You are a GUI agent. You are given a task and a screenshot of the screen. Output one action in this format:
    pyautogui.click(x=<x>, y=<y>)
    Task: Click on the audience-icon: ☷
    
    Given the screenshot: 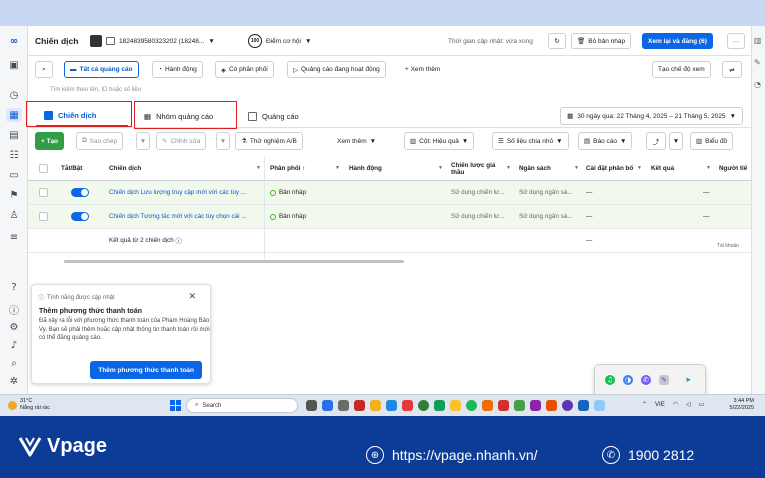 What is the action you would take?
    pyautogui.click(x=14, y=155)
    